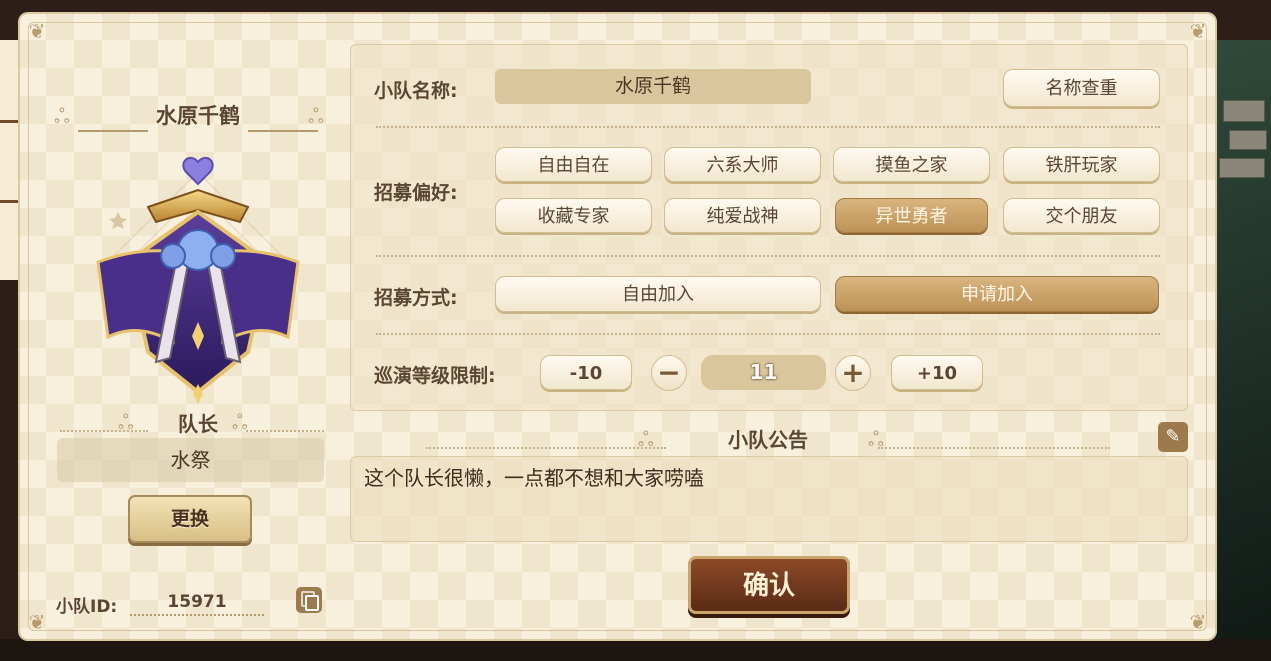  I want to click on background-right-scenery, so click(1243, 350).